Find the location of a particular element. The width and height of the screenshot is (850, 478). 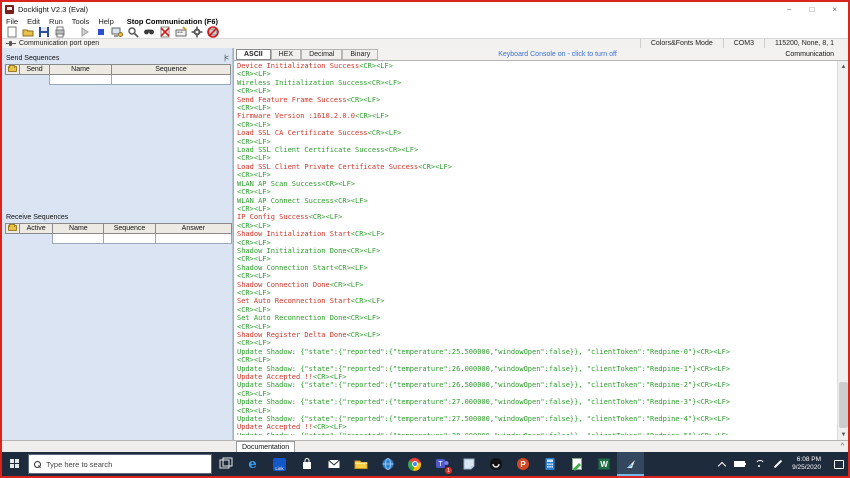

expand-documentation-icon: ^ is located at coordinates (842, 446).